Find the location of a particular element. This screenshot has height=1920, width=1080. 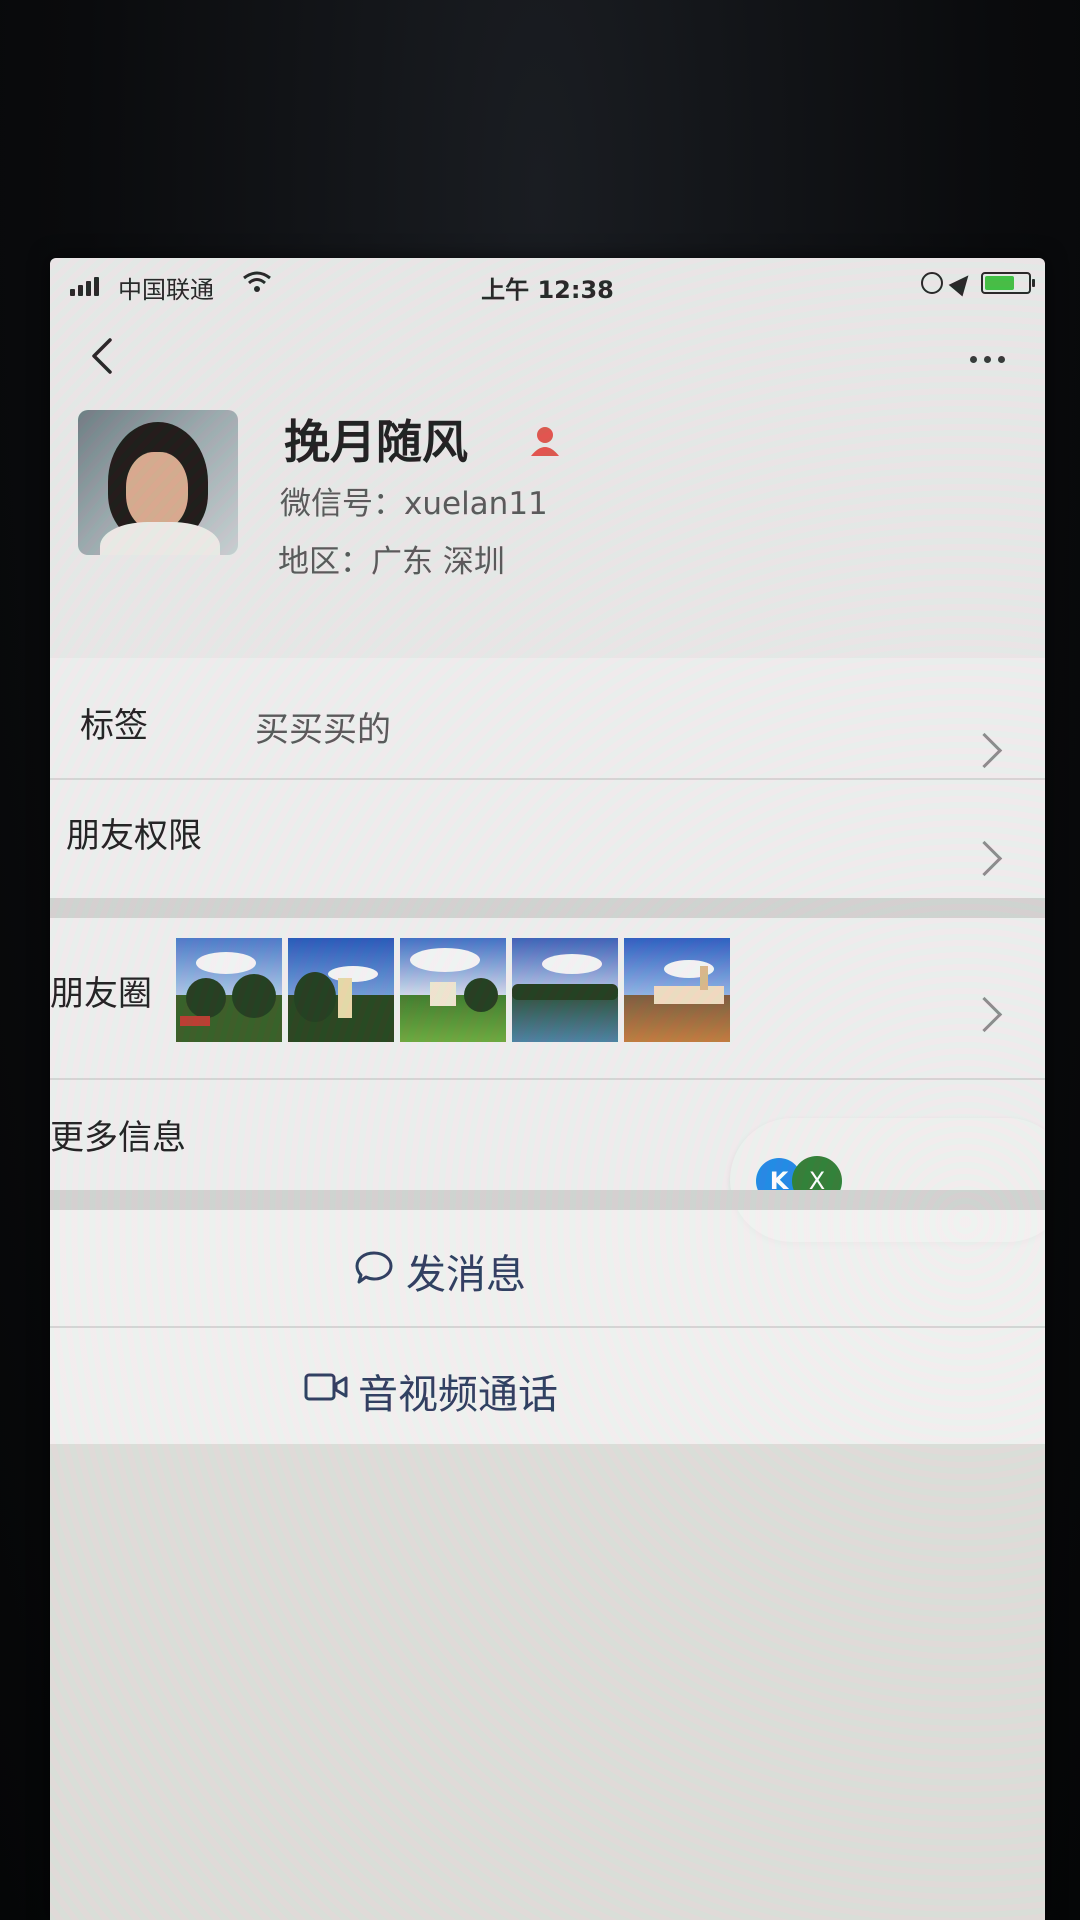

location-icon is located at coordinates (962, 283).